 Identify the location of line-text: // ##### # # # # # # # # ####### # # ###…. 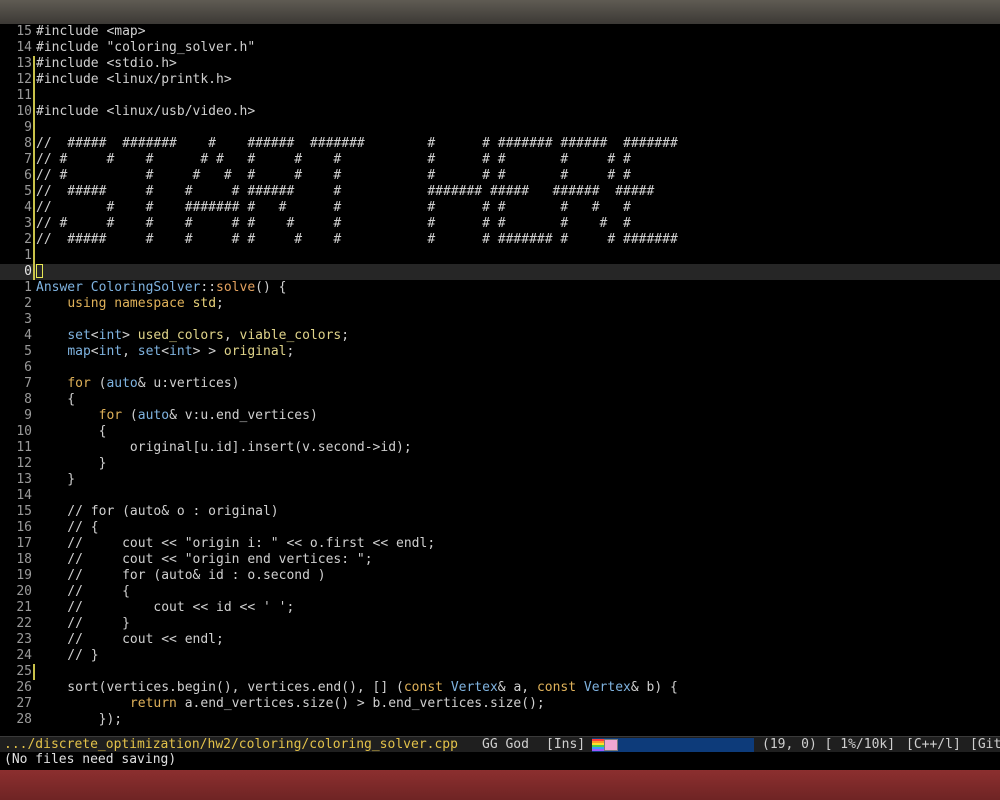
(357, 240).